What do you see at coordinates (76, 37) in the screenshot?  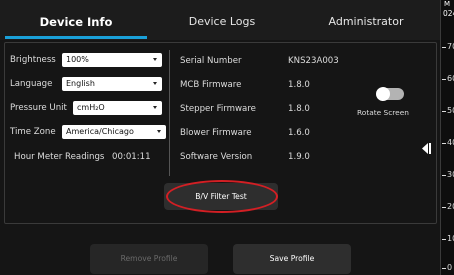 I see `active-tab-indicator` at bounding box center [76, 37].